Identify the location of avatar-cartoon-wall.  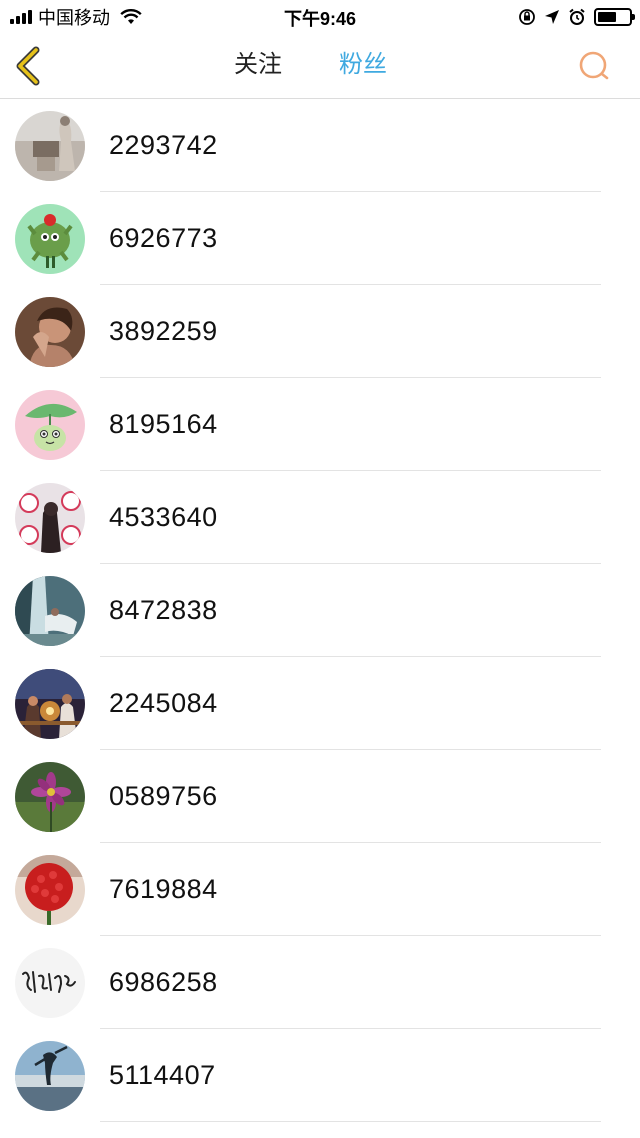
(50, 518).